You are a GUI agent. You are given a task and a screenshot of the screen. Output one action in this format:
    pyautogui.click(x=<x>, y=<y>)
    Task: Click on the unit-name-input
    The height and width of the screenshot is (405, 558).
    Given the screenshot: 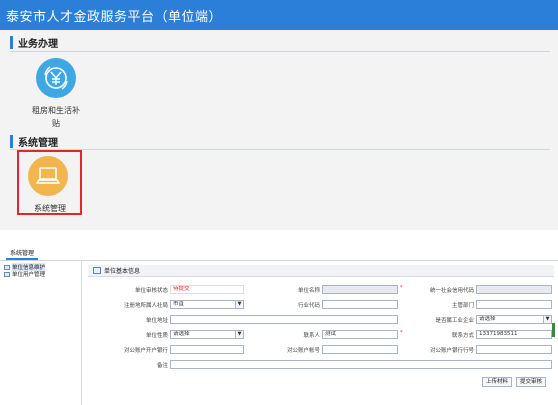 What is the action you would take?
    pyautogui.click(x=360, y=289)
    